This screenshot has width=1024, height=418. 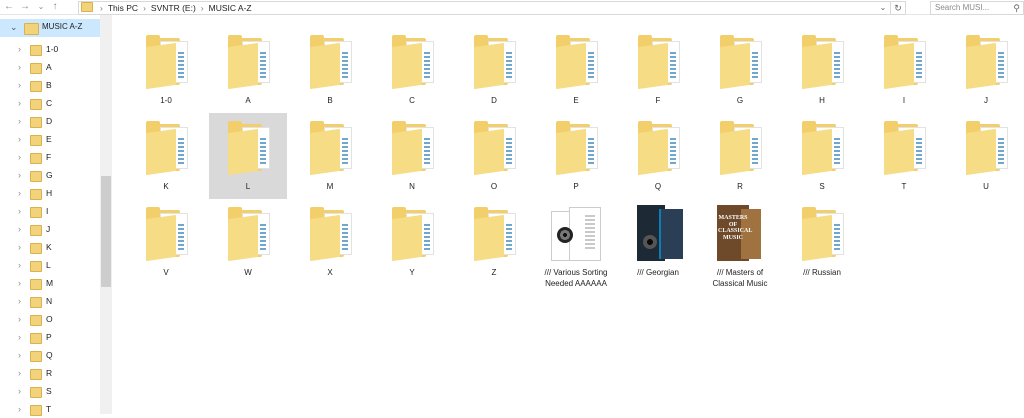 What do you see at coordinates (658, 156) in the screenshot?
I see `folder-item: Q` at bounding box center [658, 156].